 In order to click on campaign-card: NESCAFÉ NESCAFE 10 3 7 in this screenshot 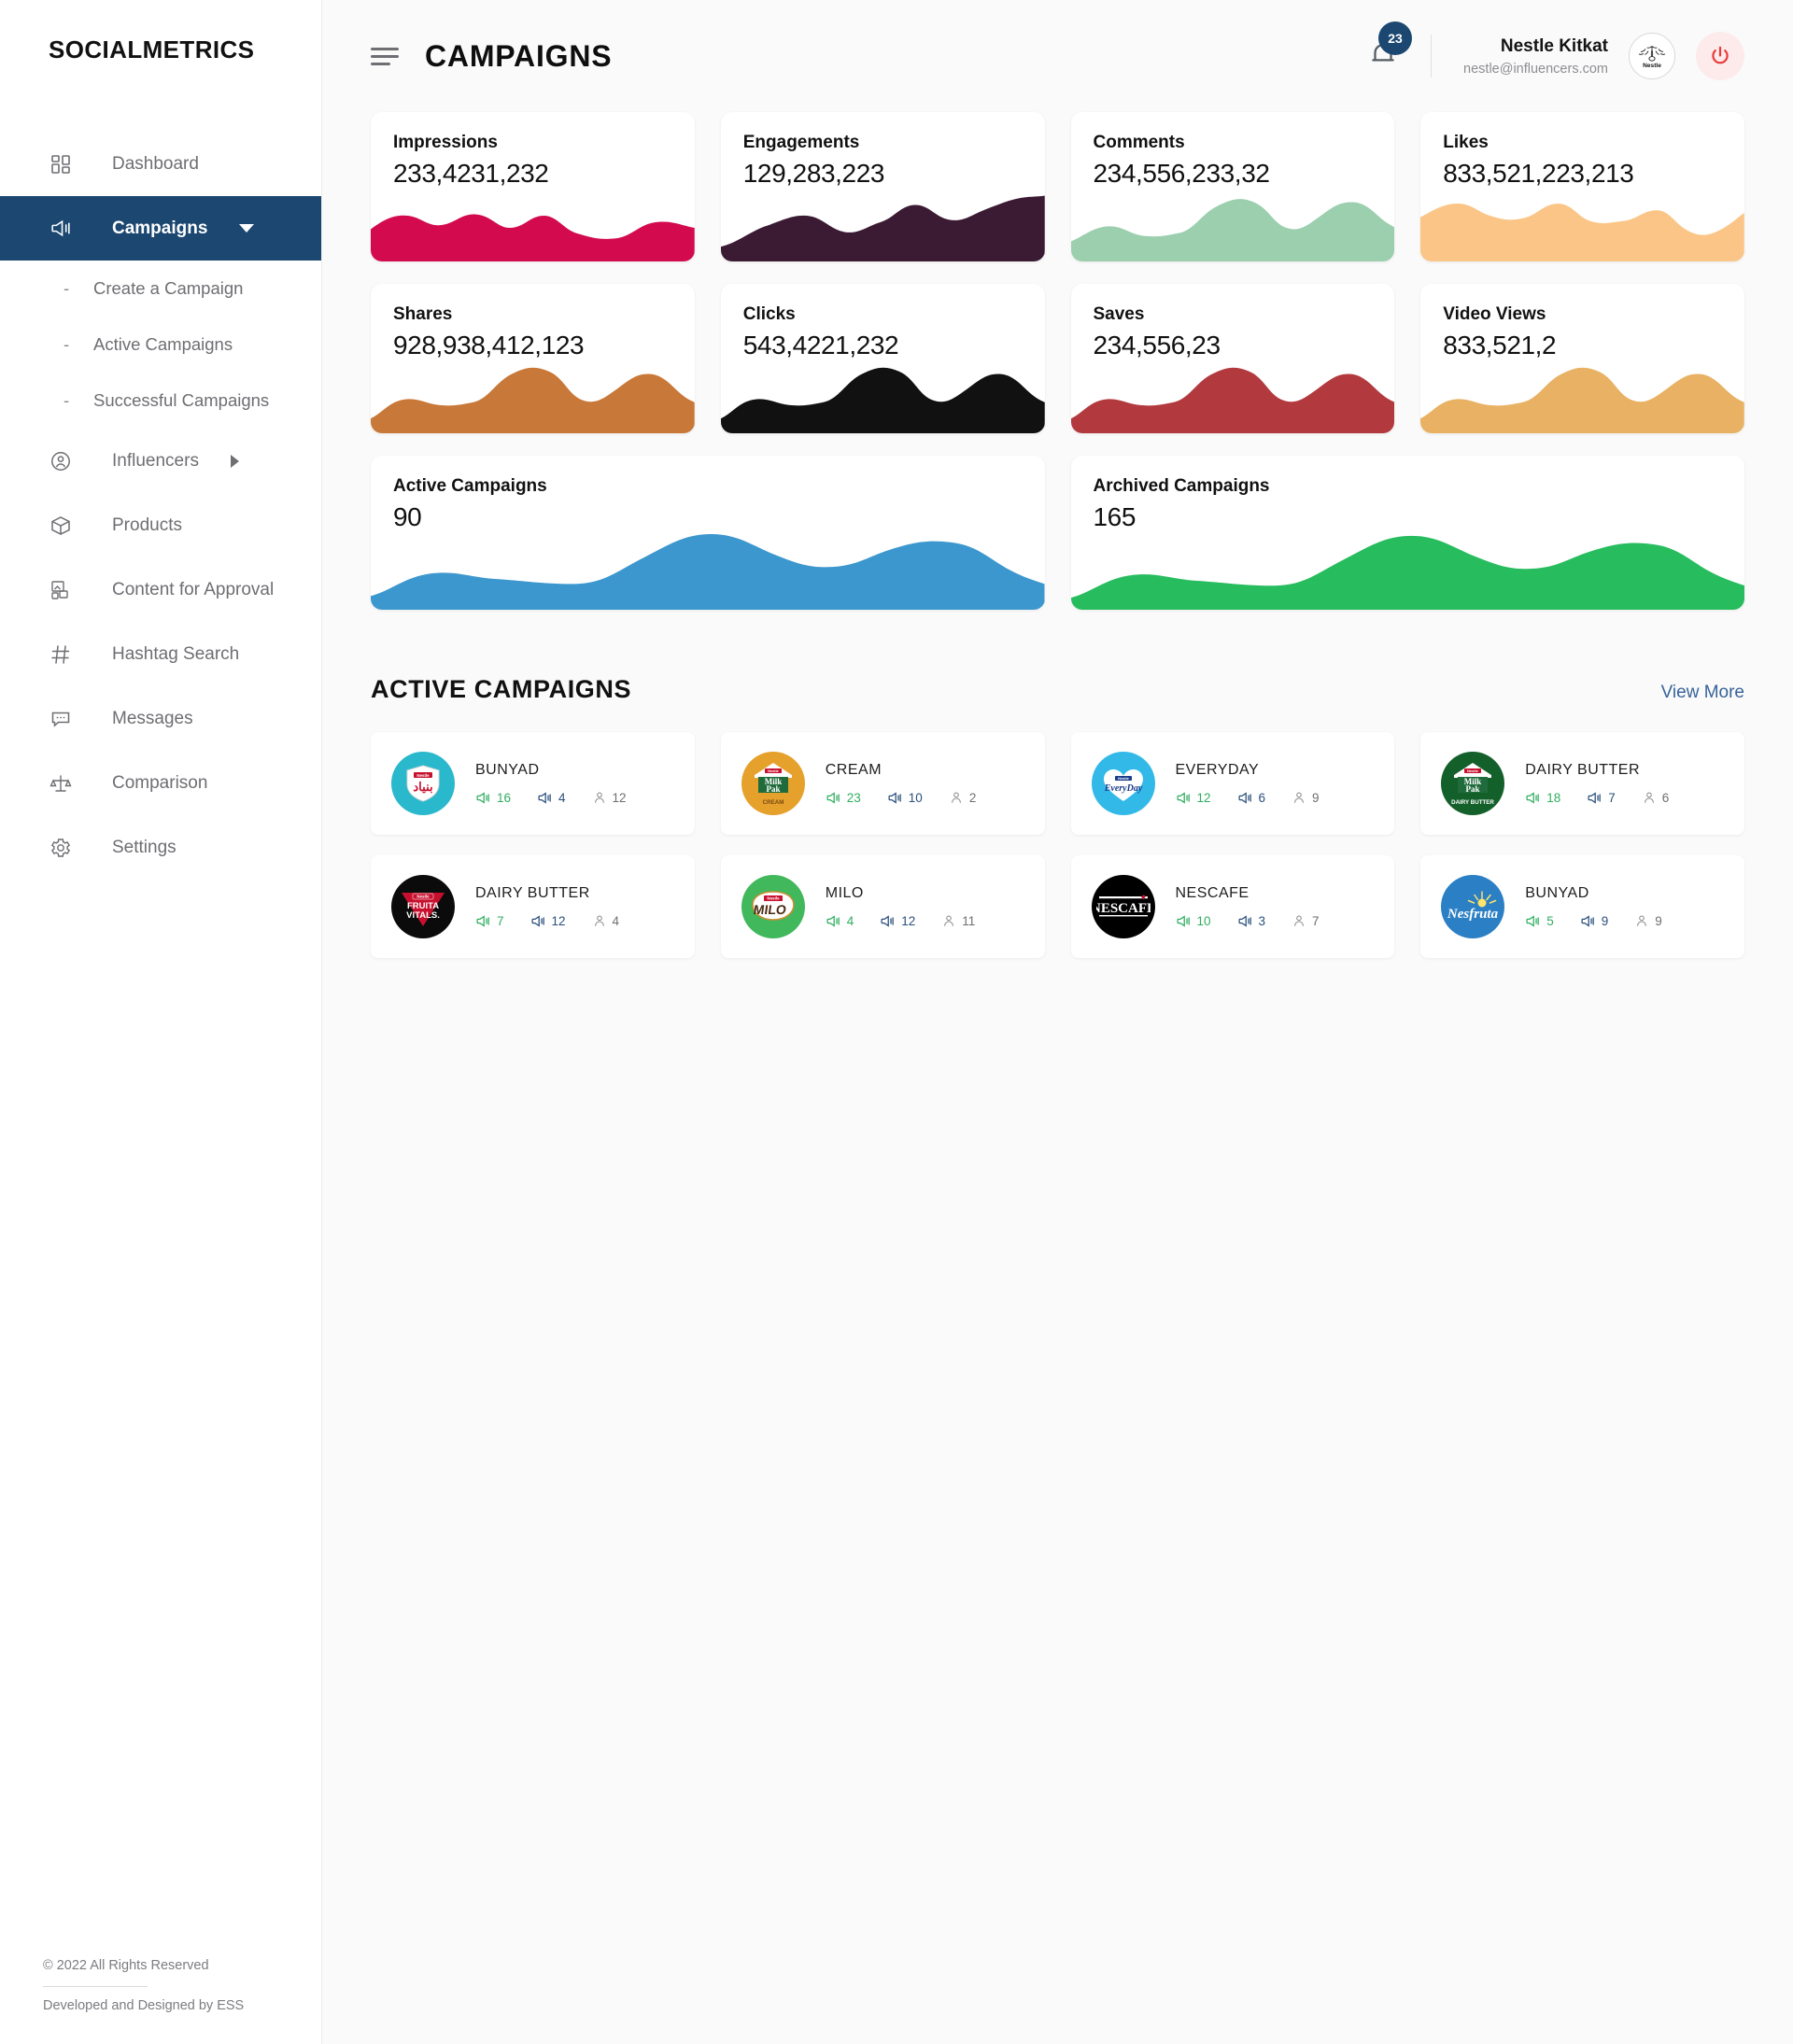, I will do `click(1232, 906)`.